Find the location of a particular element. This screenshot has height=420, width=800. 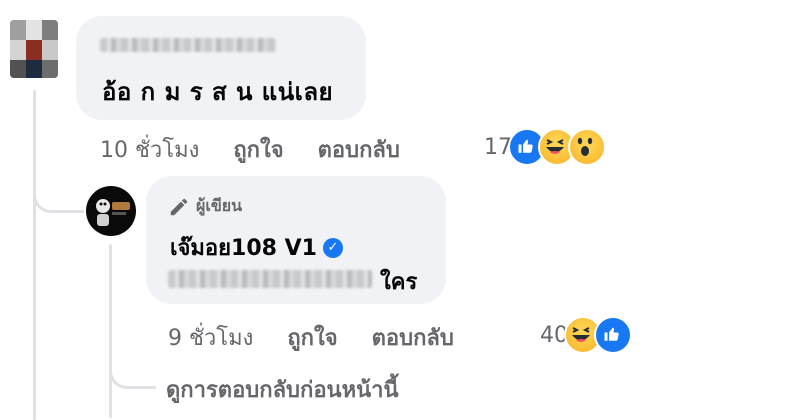

comment-time: 10 ชั่วโมง is located at coordinates (149, 149).